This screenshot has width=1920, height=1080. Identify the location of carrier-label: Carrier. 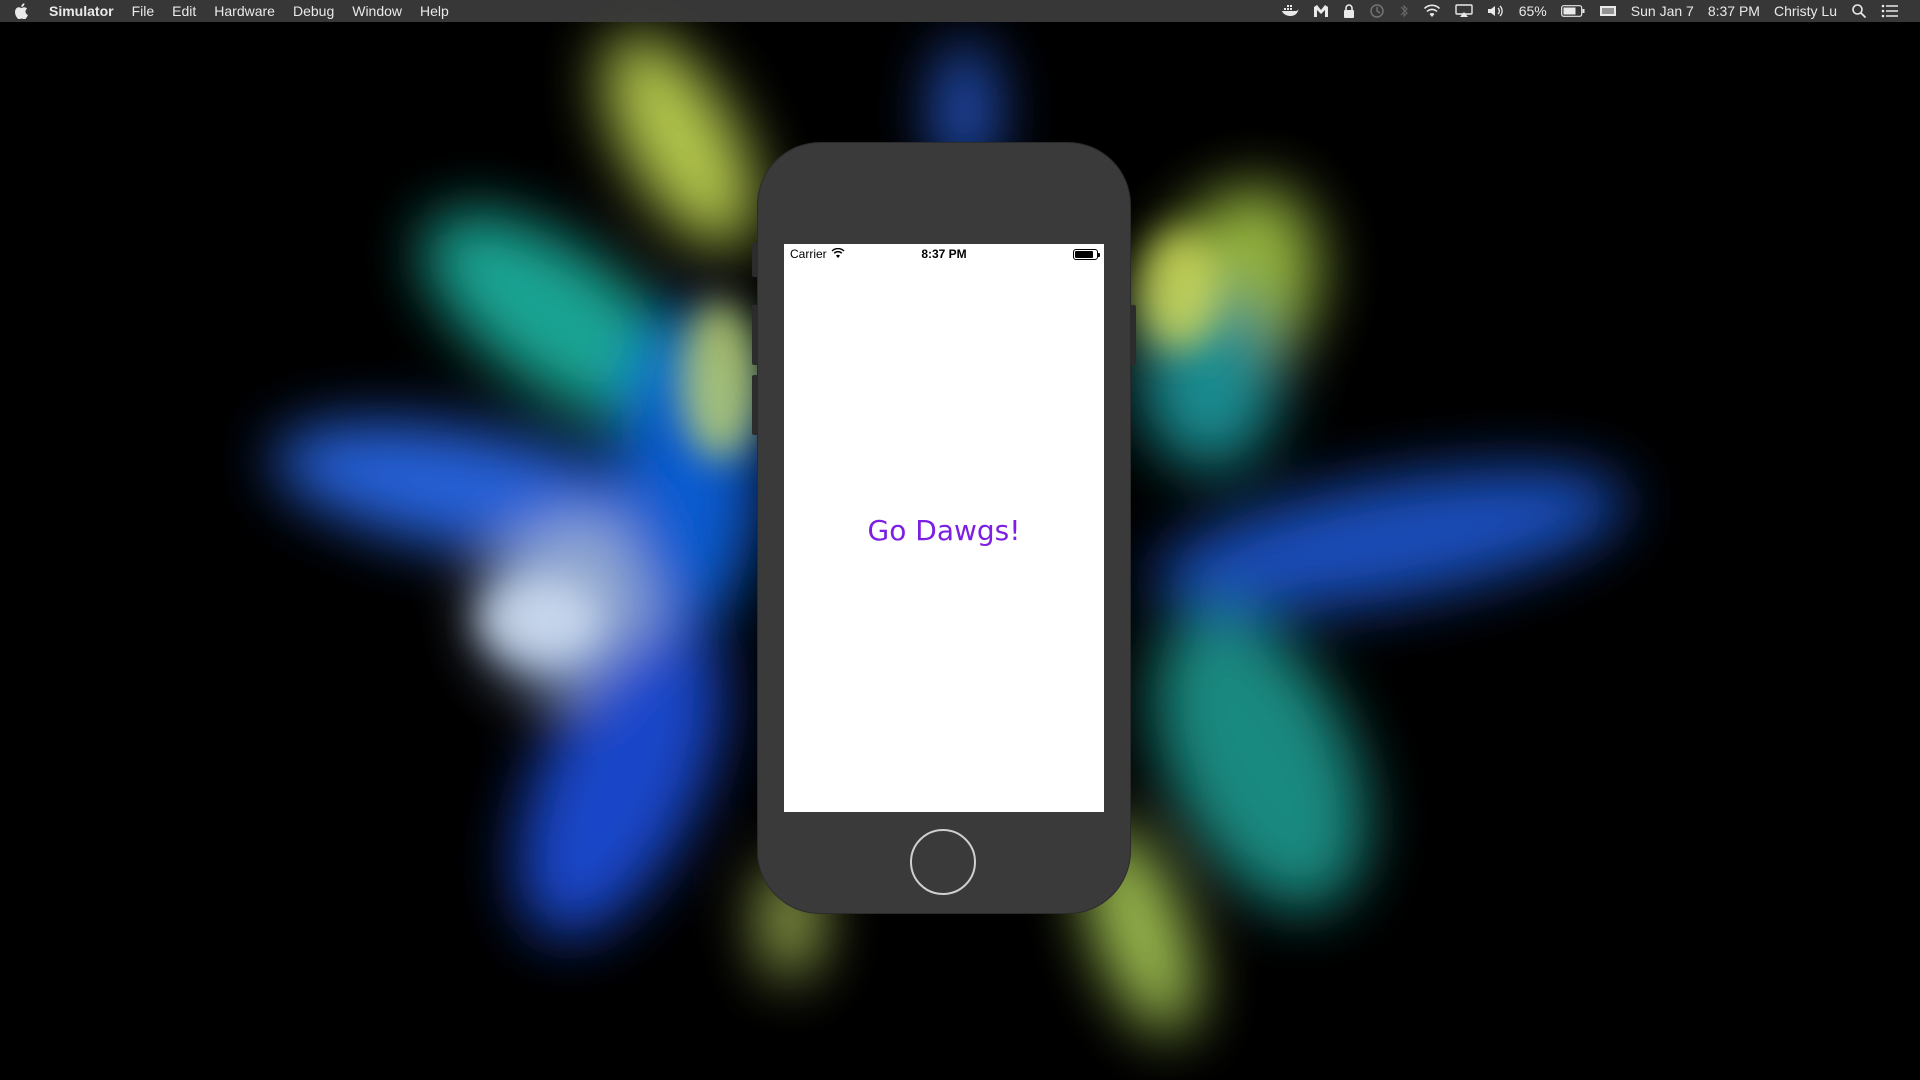
(808, 254).